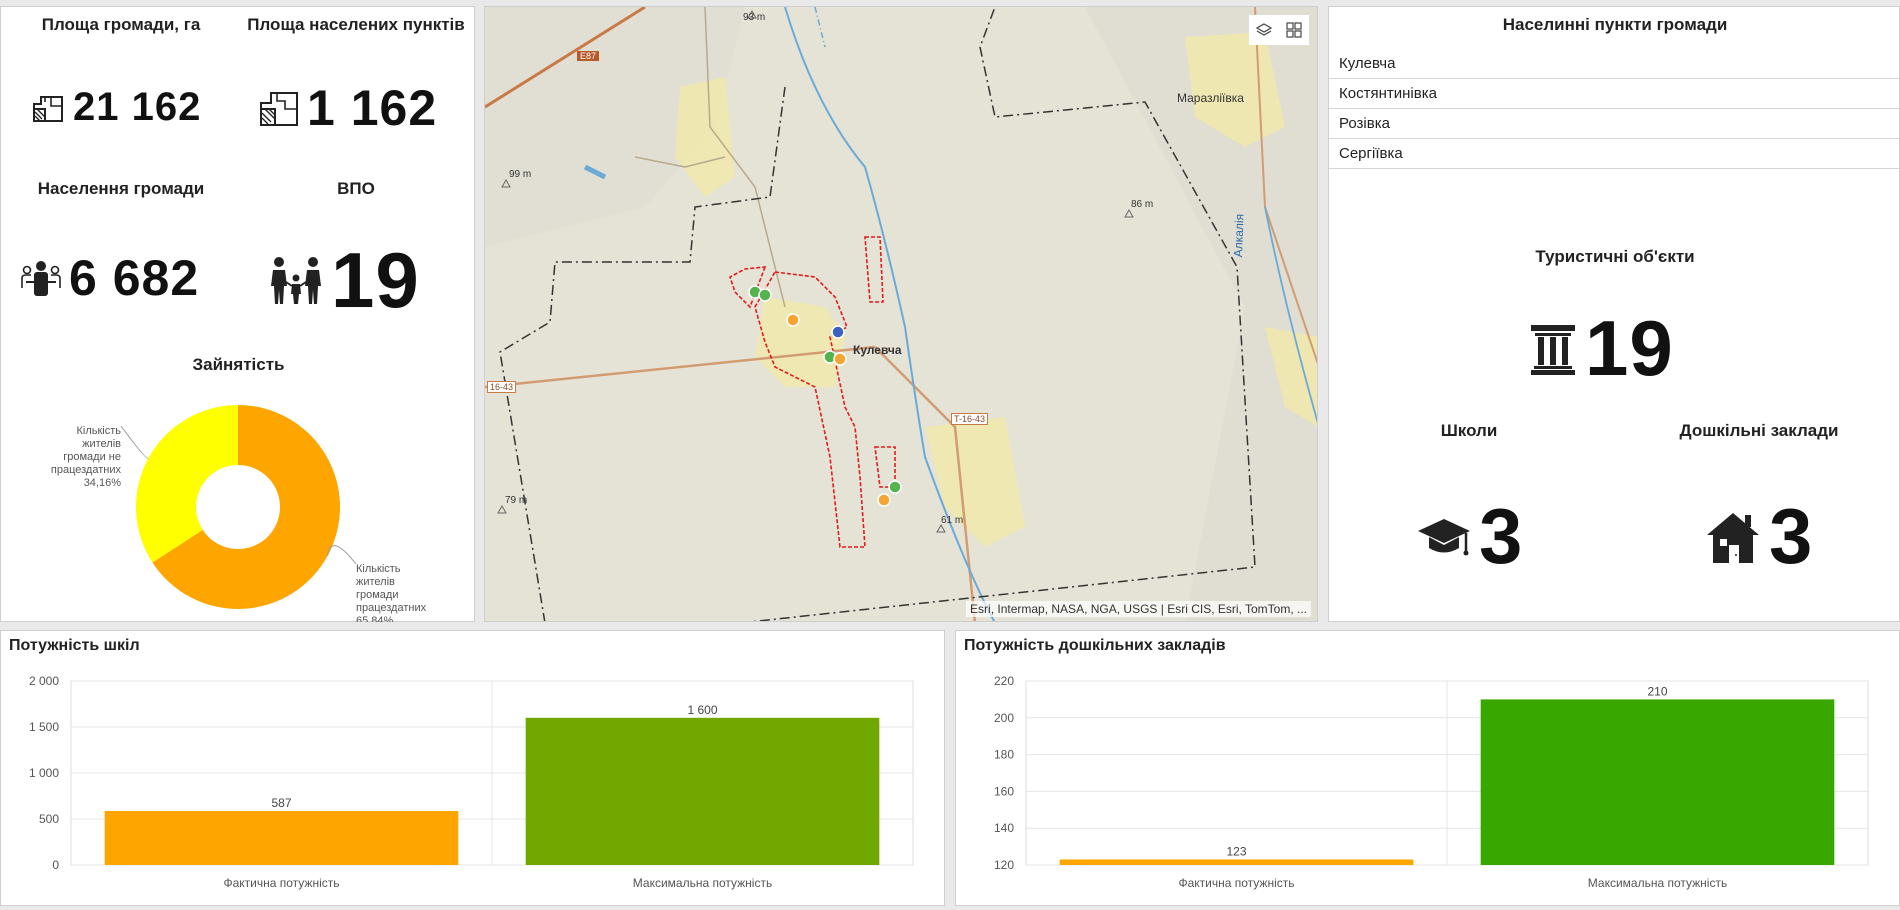 Image resolution: width=1900 pixels, height=910 pixels. Describe the element at coordinates (44, 727) in the screenshot. I see `y-tick-label: 1 500` at that location.